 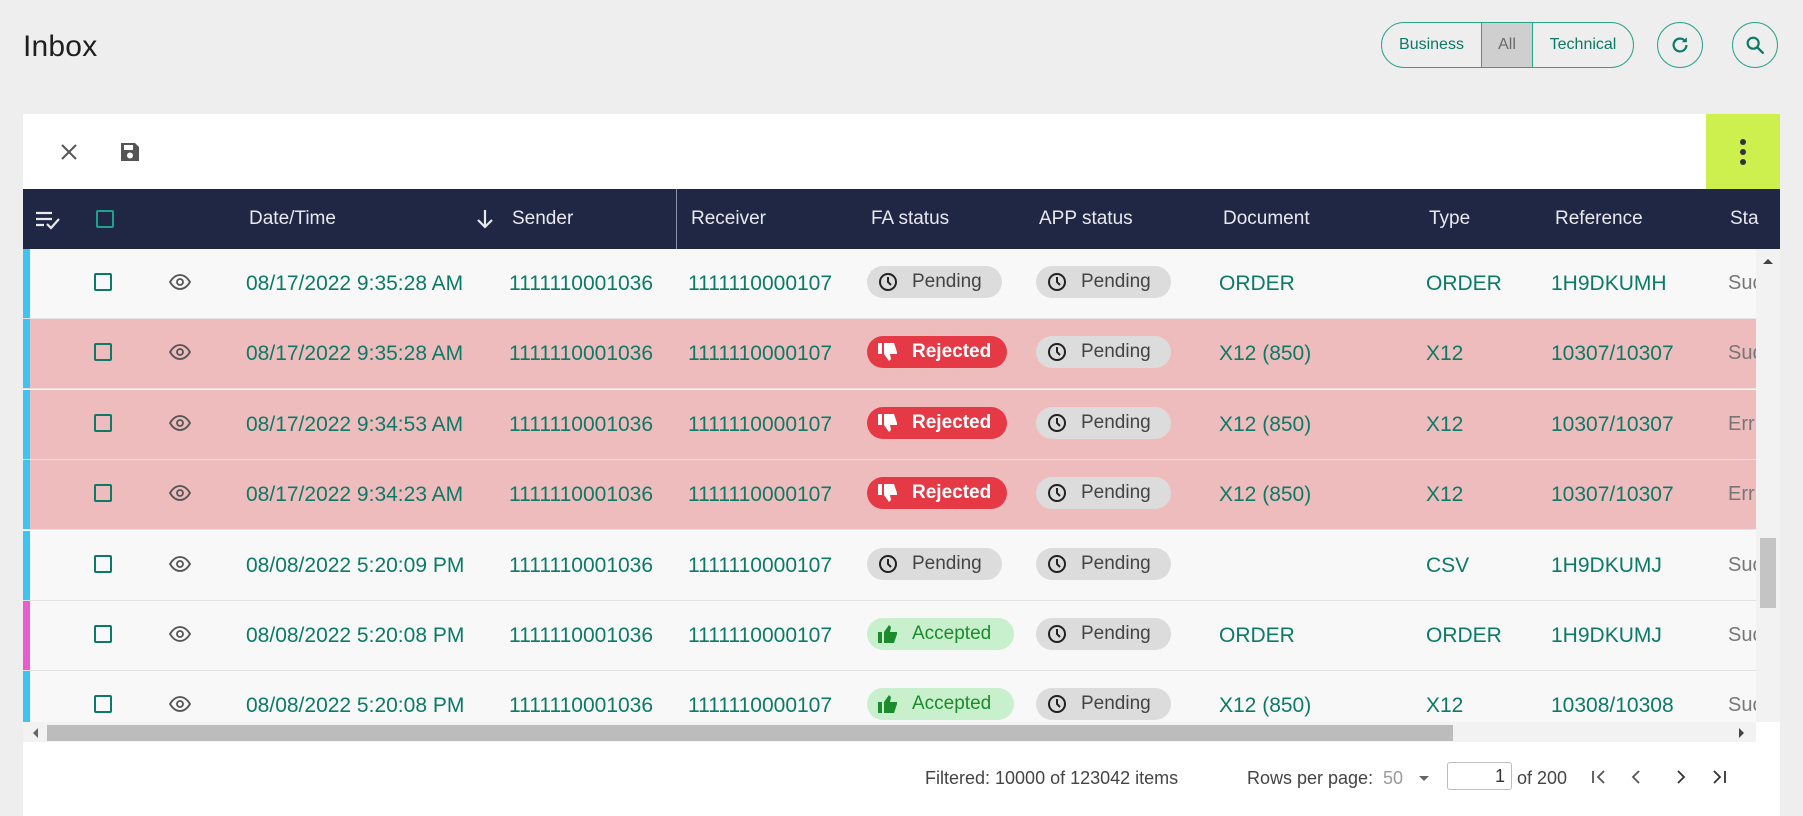 I want to click on row-status-strip, so click(x=26, y=635).